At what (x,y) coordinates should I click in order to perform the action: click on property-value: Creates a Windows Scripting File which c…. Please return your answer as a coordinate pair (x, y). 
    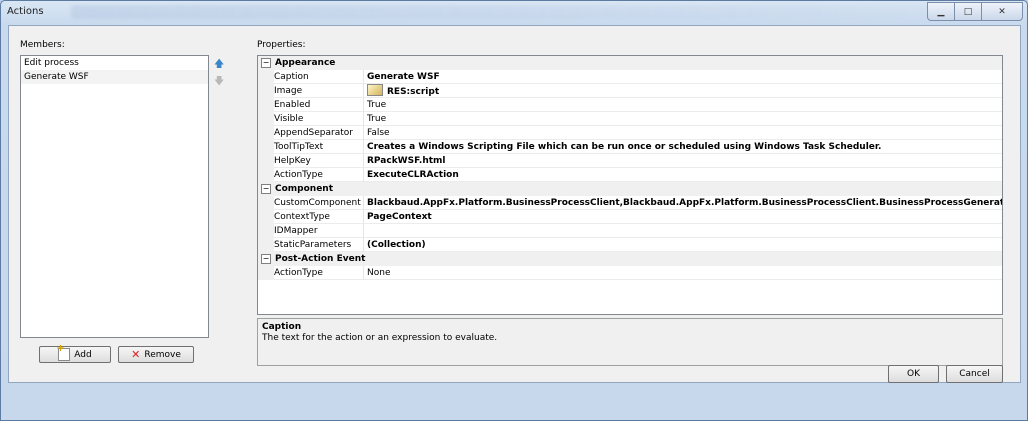
    Looking at the image, I should click on (683, 147).